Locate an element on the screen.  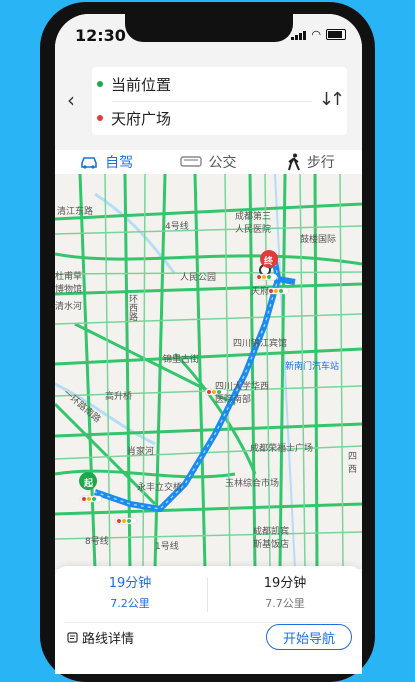
map-label: 成都荣福士广场 is located at coordinates (282, 449).